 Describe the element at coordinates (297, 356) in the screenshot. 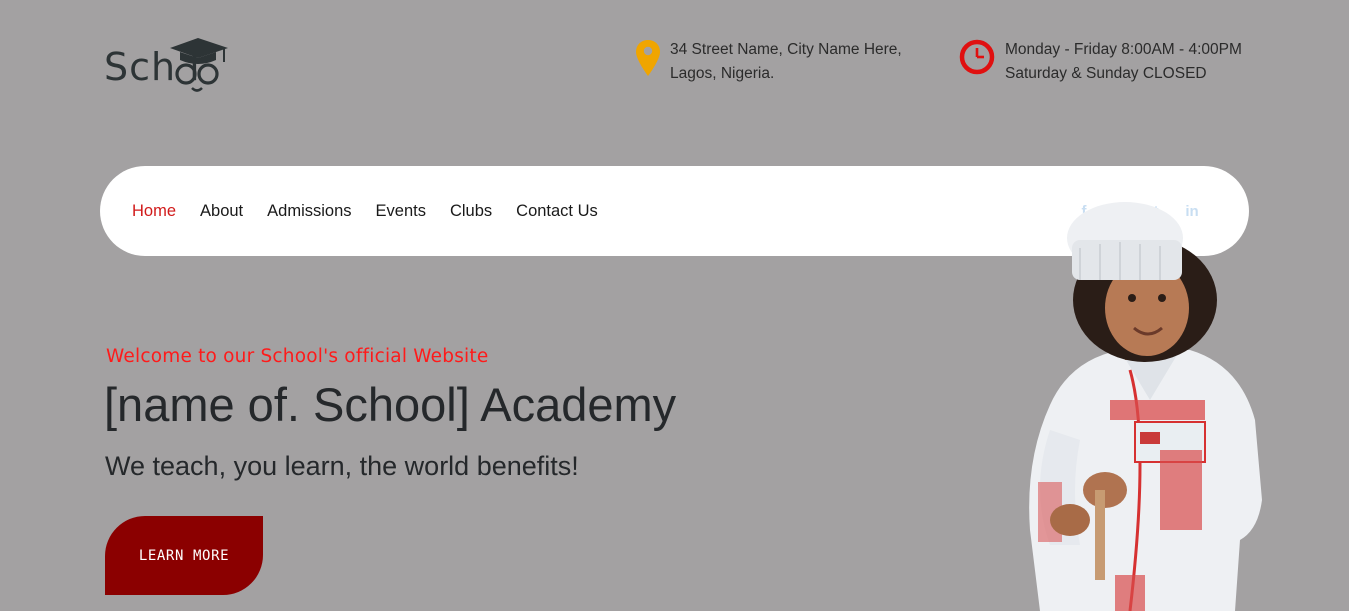

I see `welcome-text: Welcome to our School's official Website` at that location.